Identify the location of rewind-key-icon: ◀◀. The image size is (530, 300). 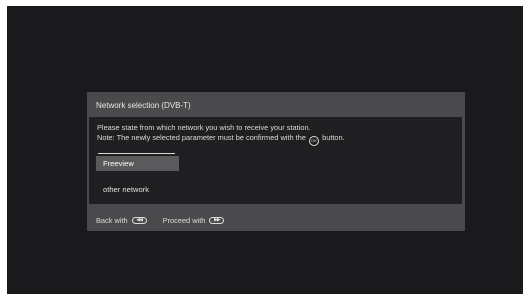
(139, 220).